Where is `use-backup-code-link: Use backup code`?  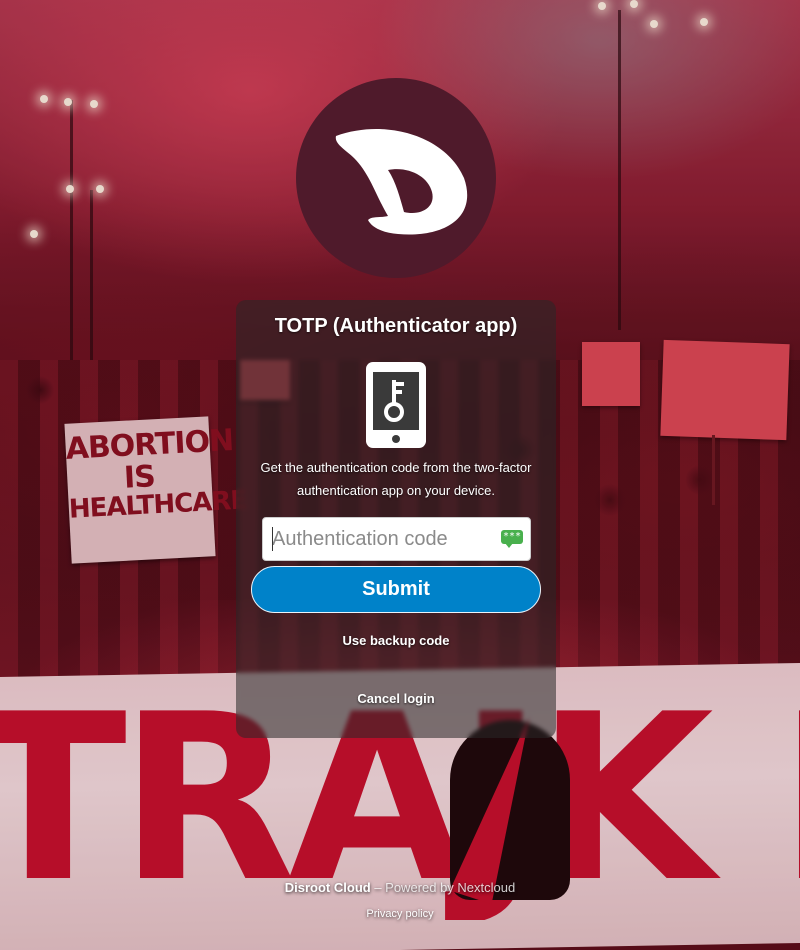
use-backup-code-link: Use backup code is located at coordinates (396, 640).